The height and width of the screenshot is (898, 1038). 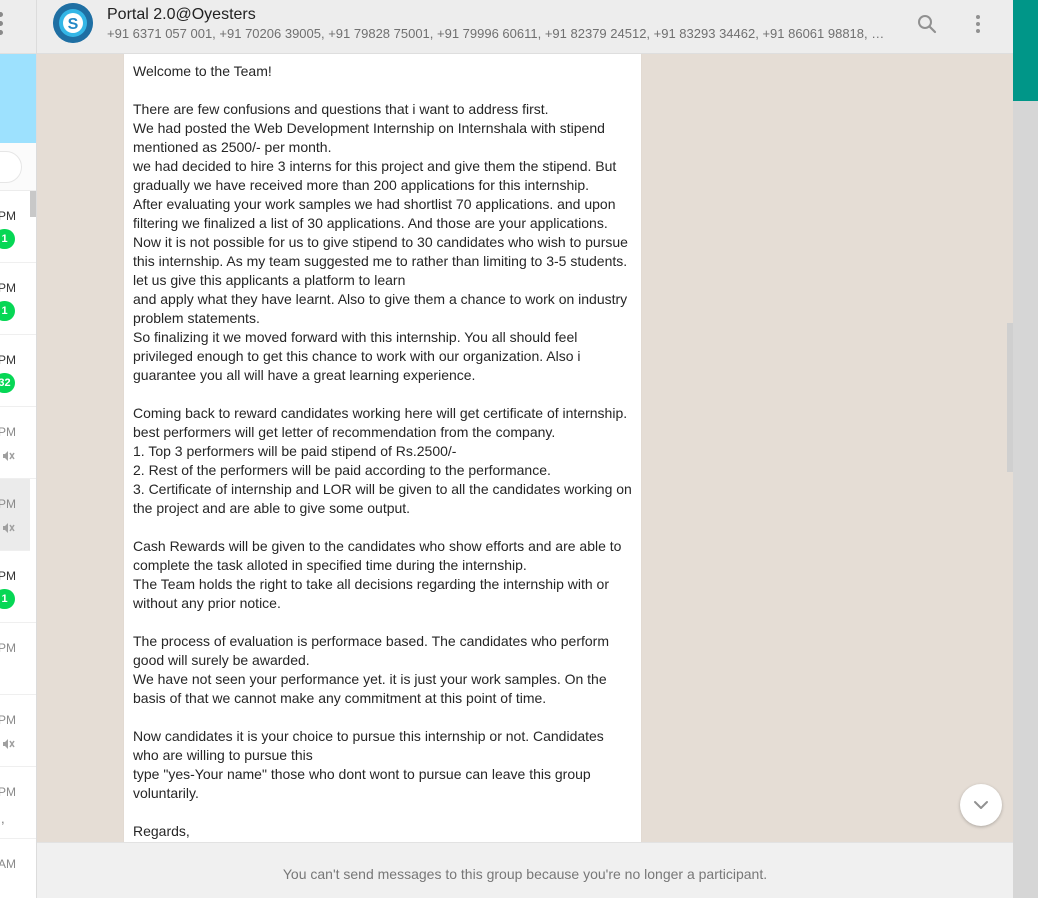 I want to click on search-icon, so click(x=927, y=24).